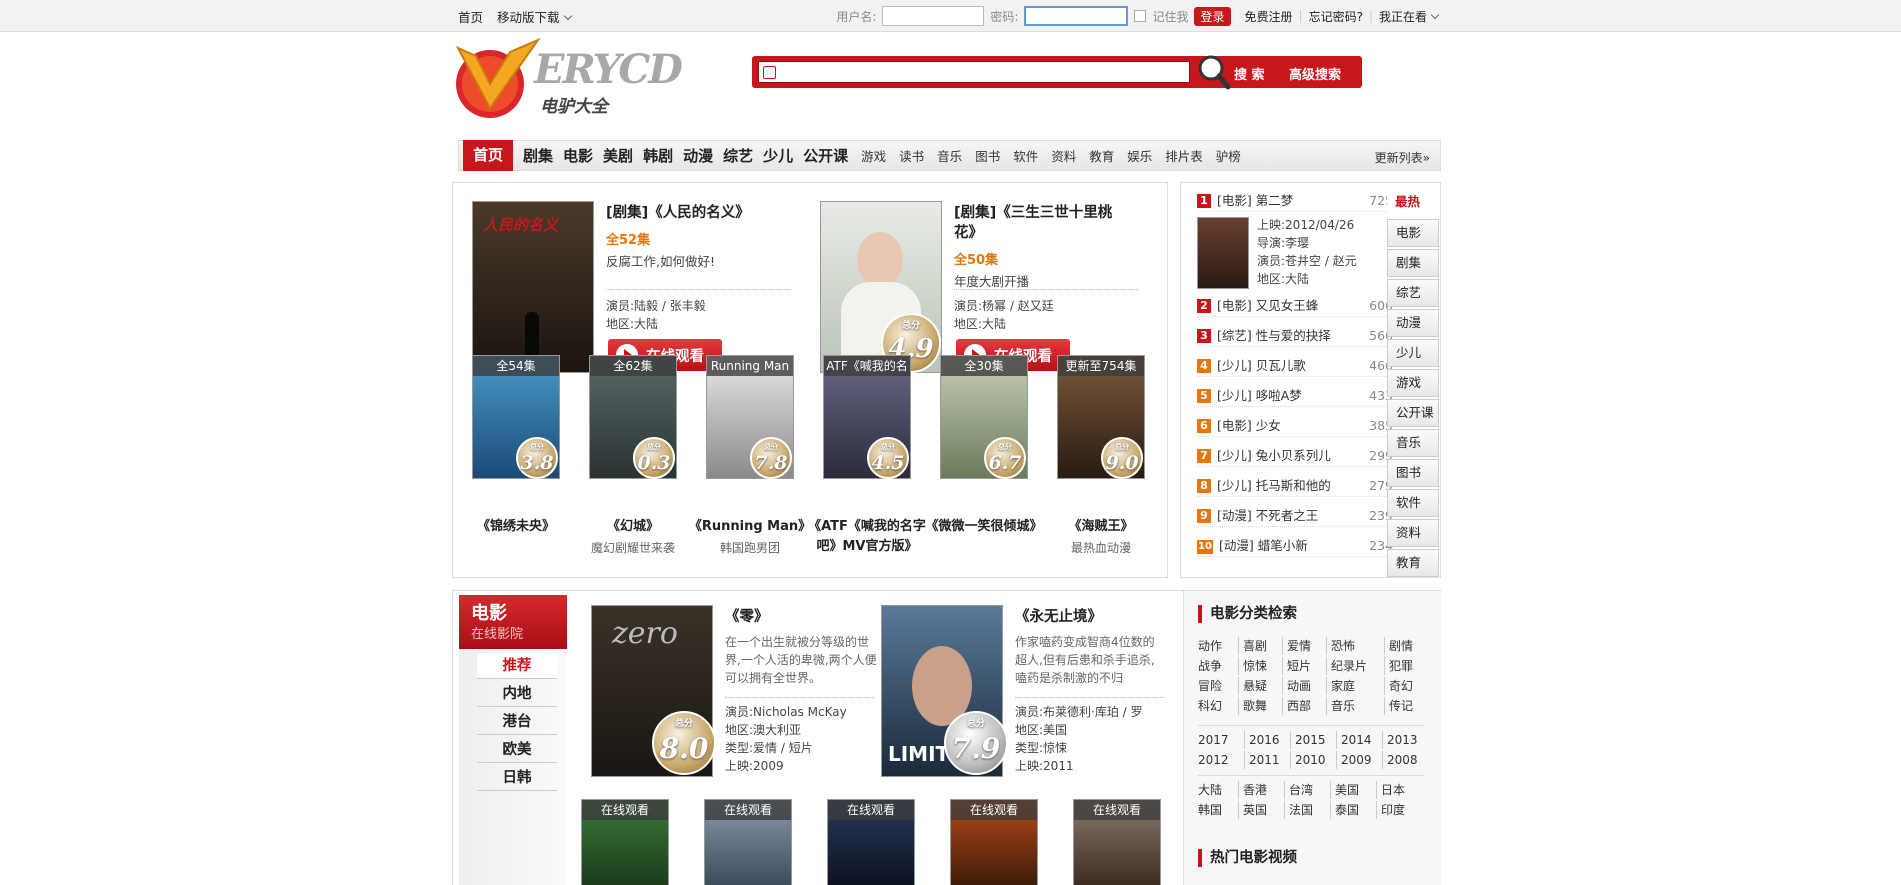 This screenshot has width=1901, height=885. What do you see at coordinates (1295, 456) in the screenshot?
I see `rank-item-7: 7 [少儿] 兔小贝系列儿 299` at bounding box center [1295, 456].